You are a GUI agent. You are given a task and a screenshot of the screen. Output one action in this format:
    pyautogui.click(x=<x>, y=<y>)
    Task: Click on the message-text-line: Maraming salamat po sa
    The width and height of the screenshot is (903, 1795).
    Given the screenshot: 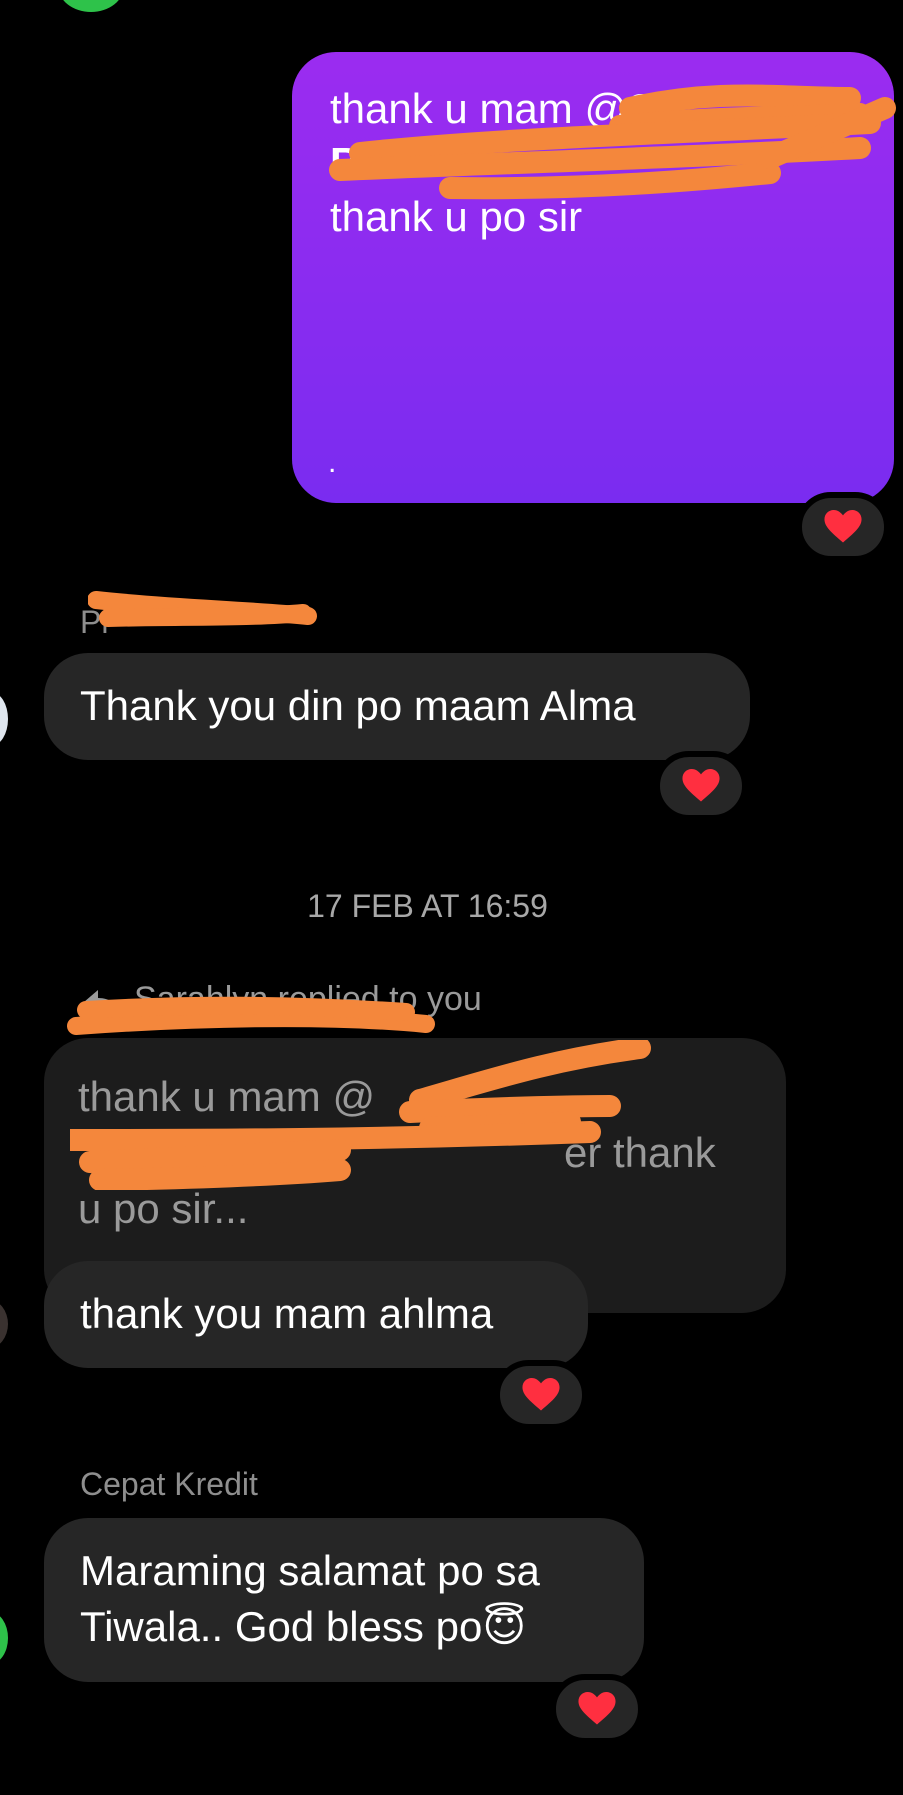 What is the action you would take?
    pyautogui.click(x=310, y=1570)
    